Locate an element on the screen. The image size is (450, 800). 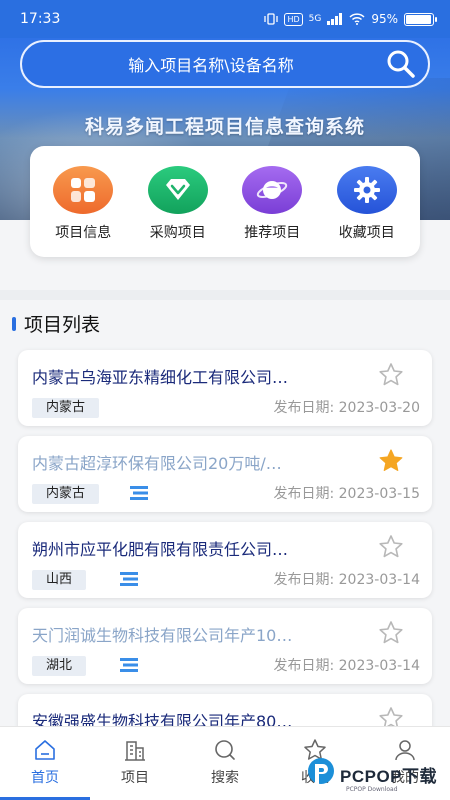
diamond-icon is located at coordinates (177, 189).